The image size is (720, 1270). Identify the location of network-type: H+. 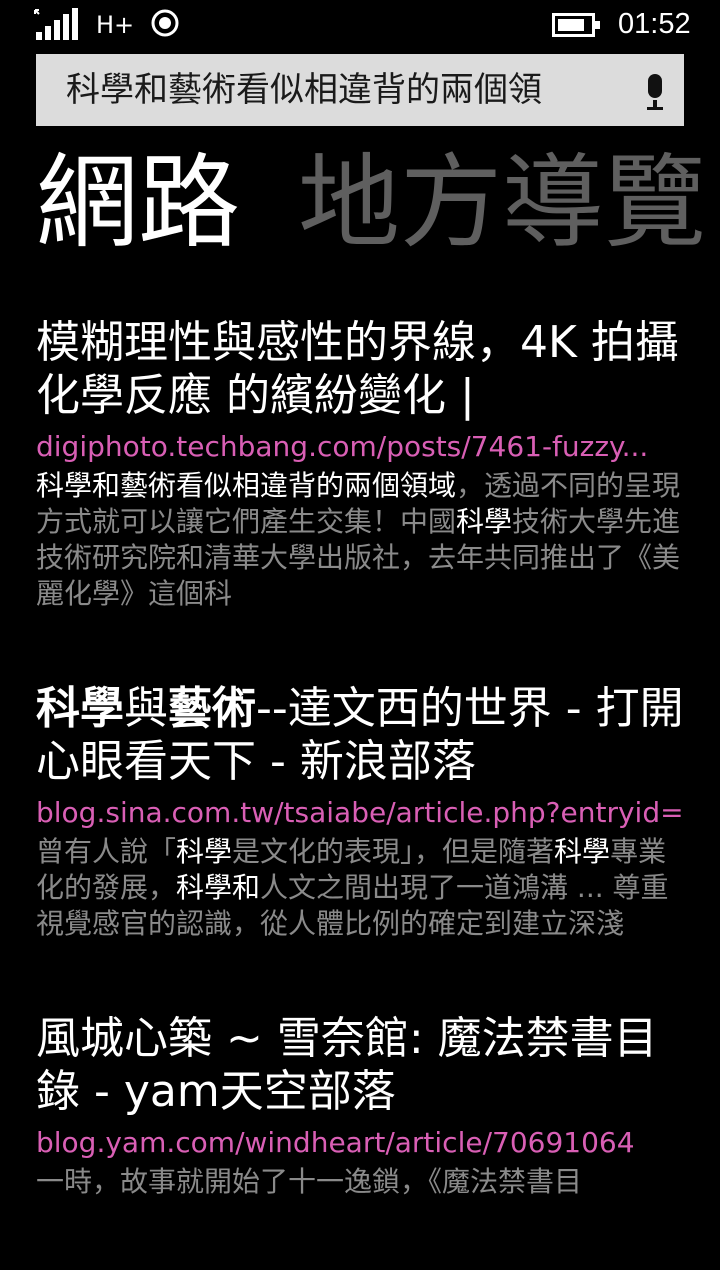
(115, 25).